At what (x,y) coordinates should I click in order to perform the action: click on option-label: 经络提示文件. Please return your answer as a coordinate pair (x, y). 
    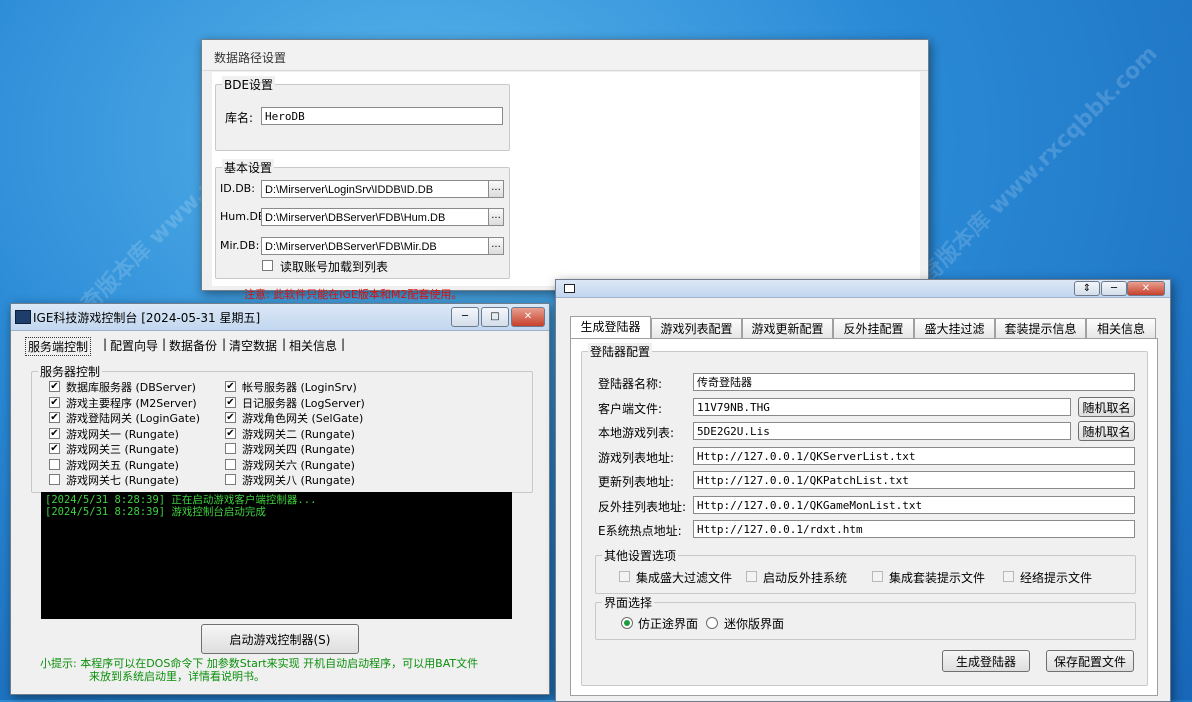
    Looking at the image, I should click on (1056, 578).